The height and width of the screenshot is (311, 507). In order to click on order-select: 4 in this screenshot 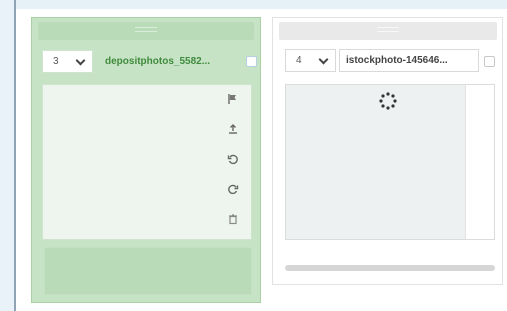, I will do `click(310, 60)`.